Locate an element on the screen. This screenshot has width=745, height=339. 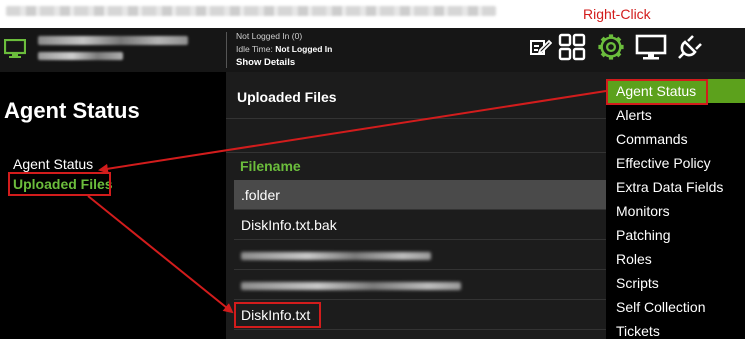
sidebar-item-uploaded-files: Uploaded Files is located at coordinates (63, 184).